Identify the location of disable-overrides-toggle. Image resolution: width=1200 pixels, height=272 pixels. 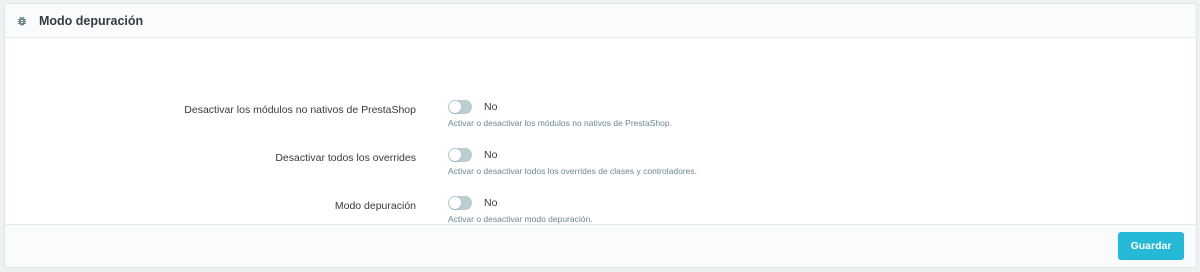
(460, 155).